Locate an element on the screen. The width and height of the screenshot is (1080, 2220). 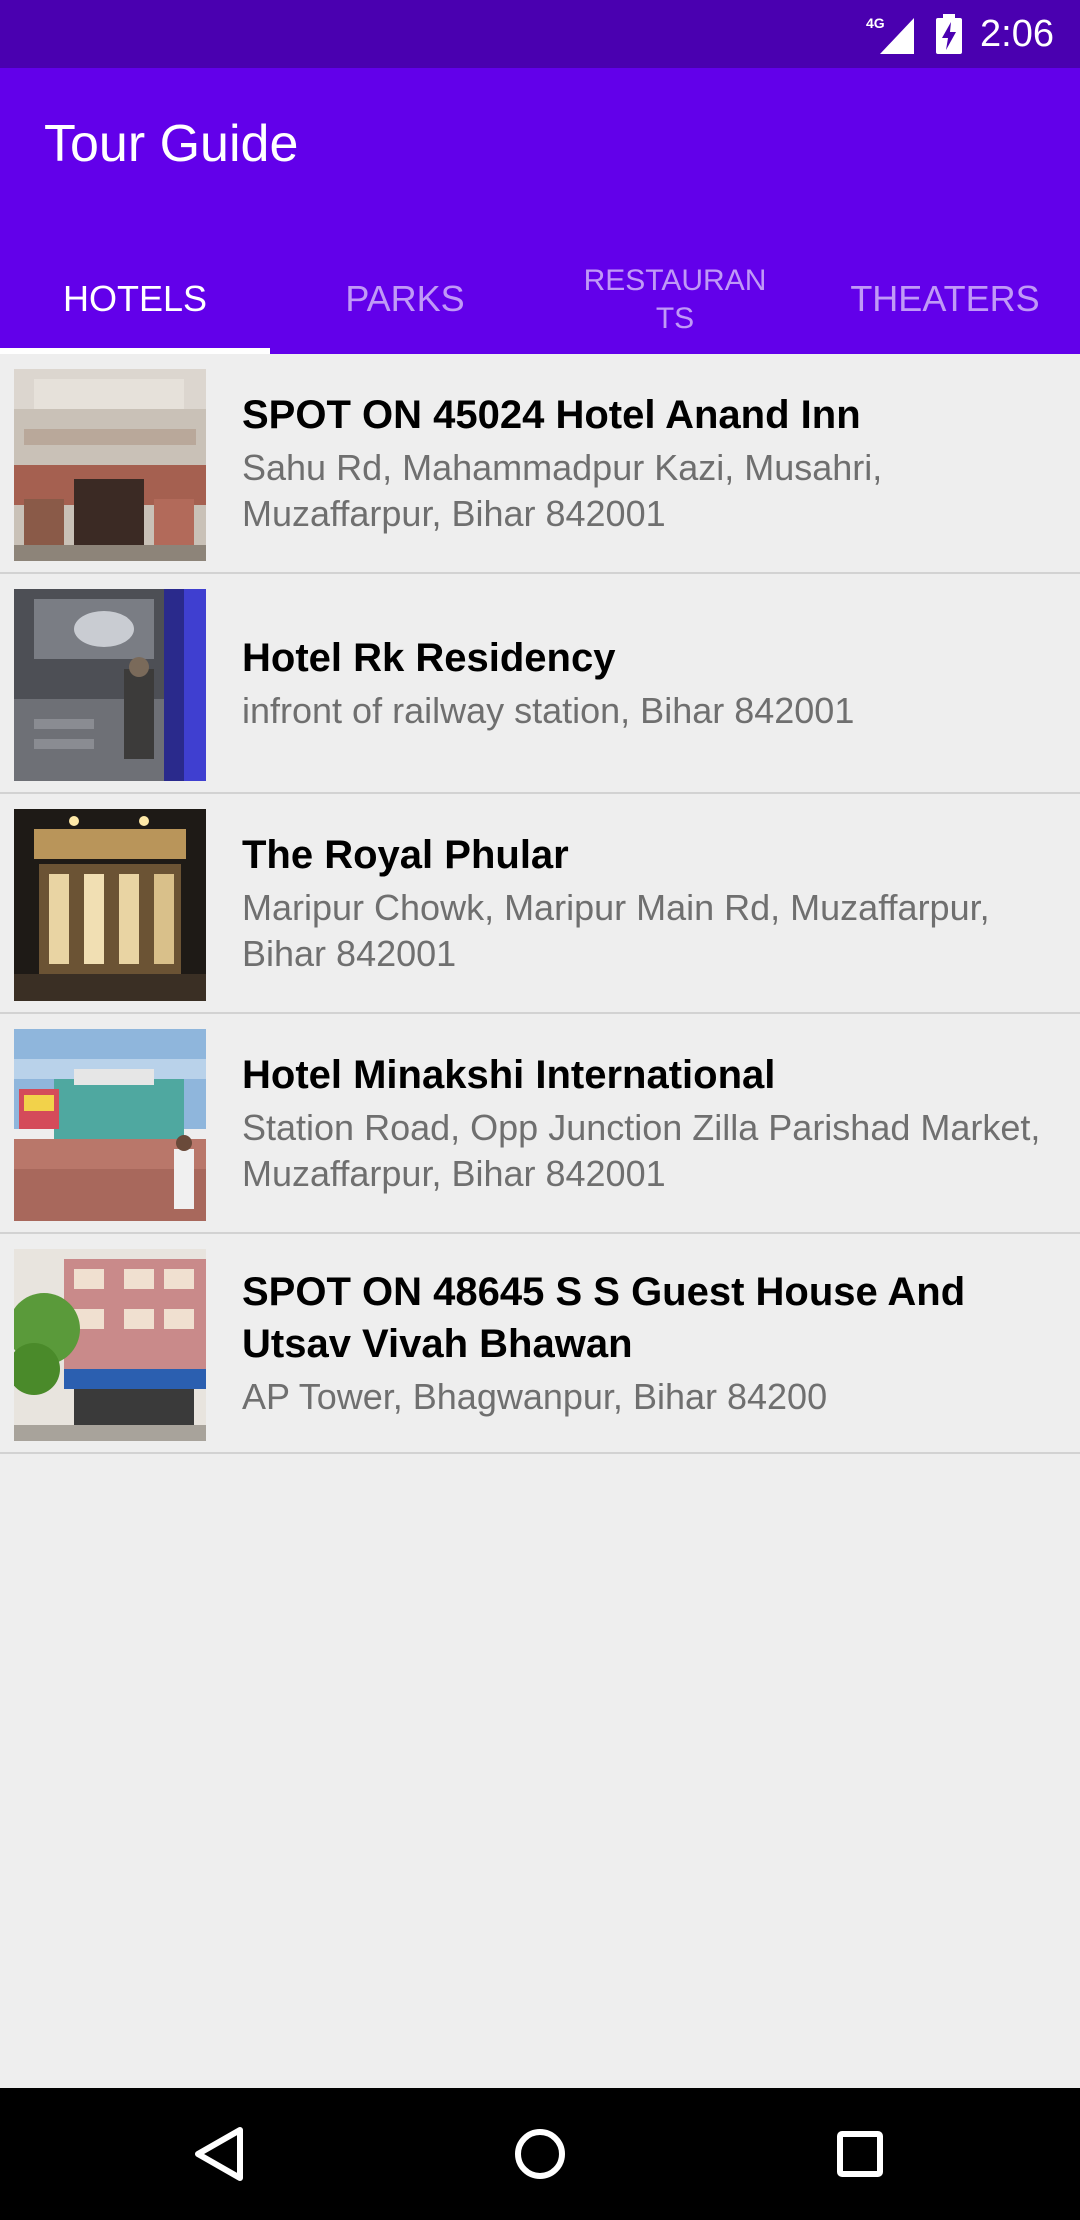
hotel-name: The Royal Phular is located at coordinates (405, 855).